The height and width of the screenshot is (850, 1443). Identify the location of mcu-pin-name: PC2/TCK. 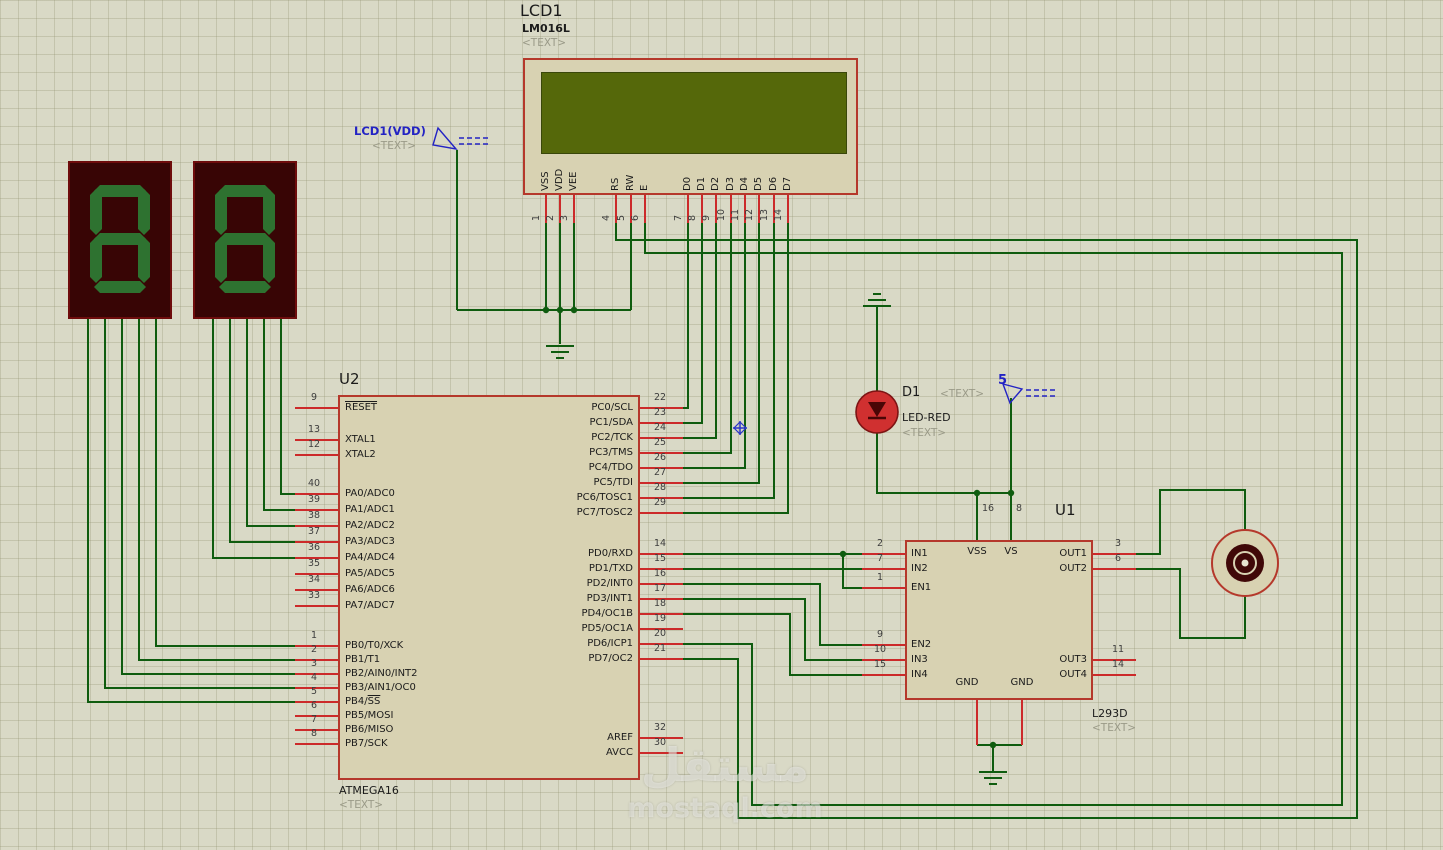
(612, 437).